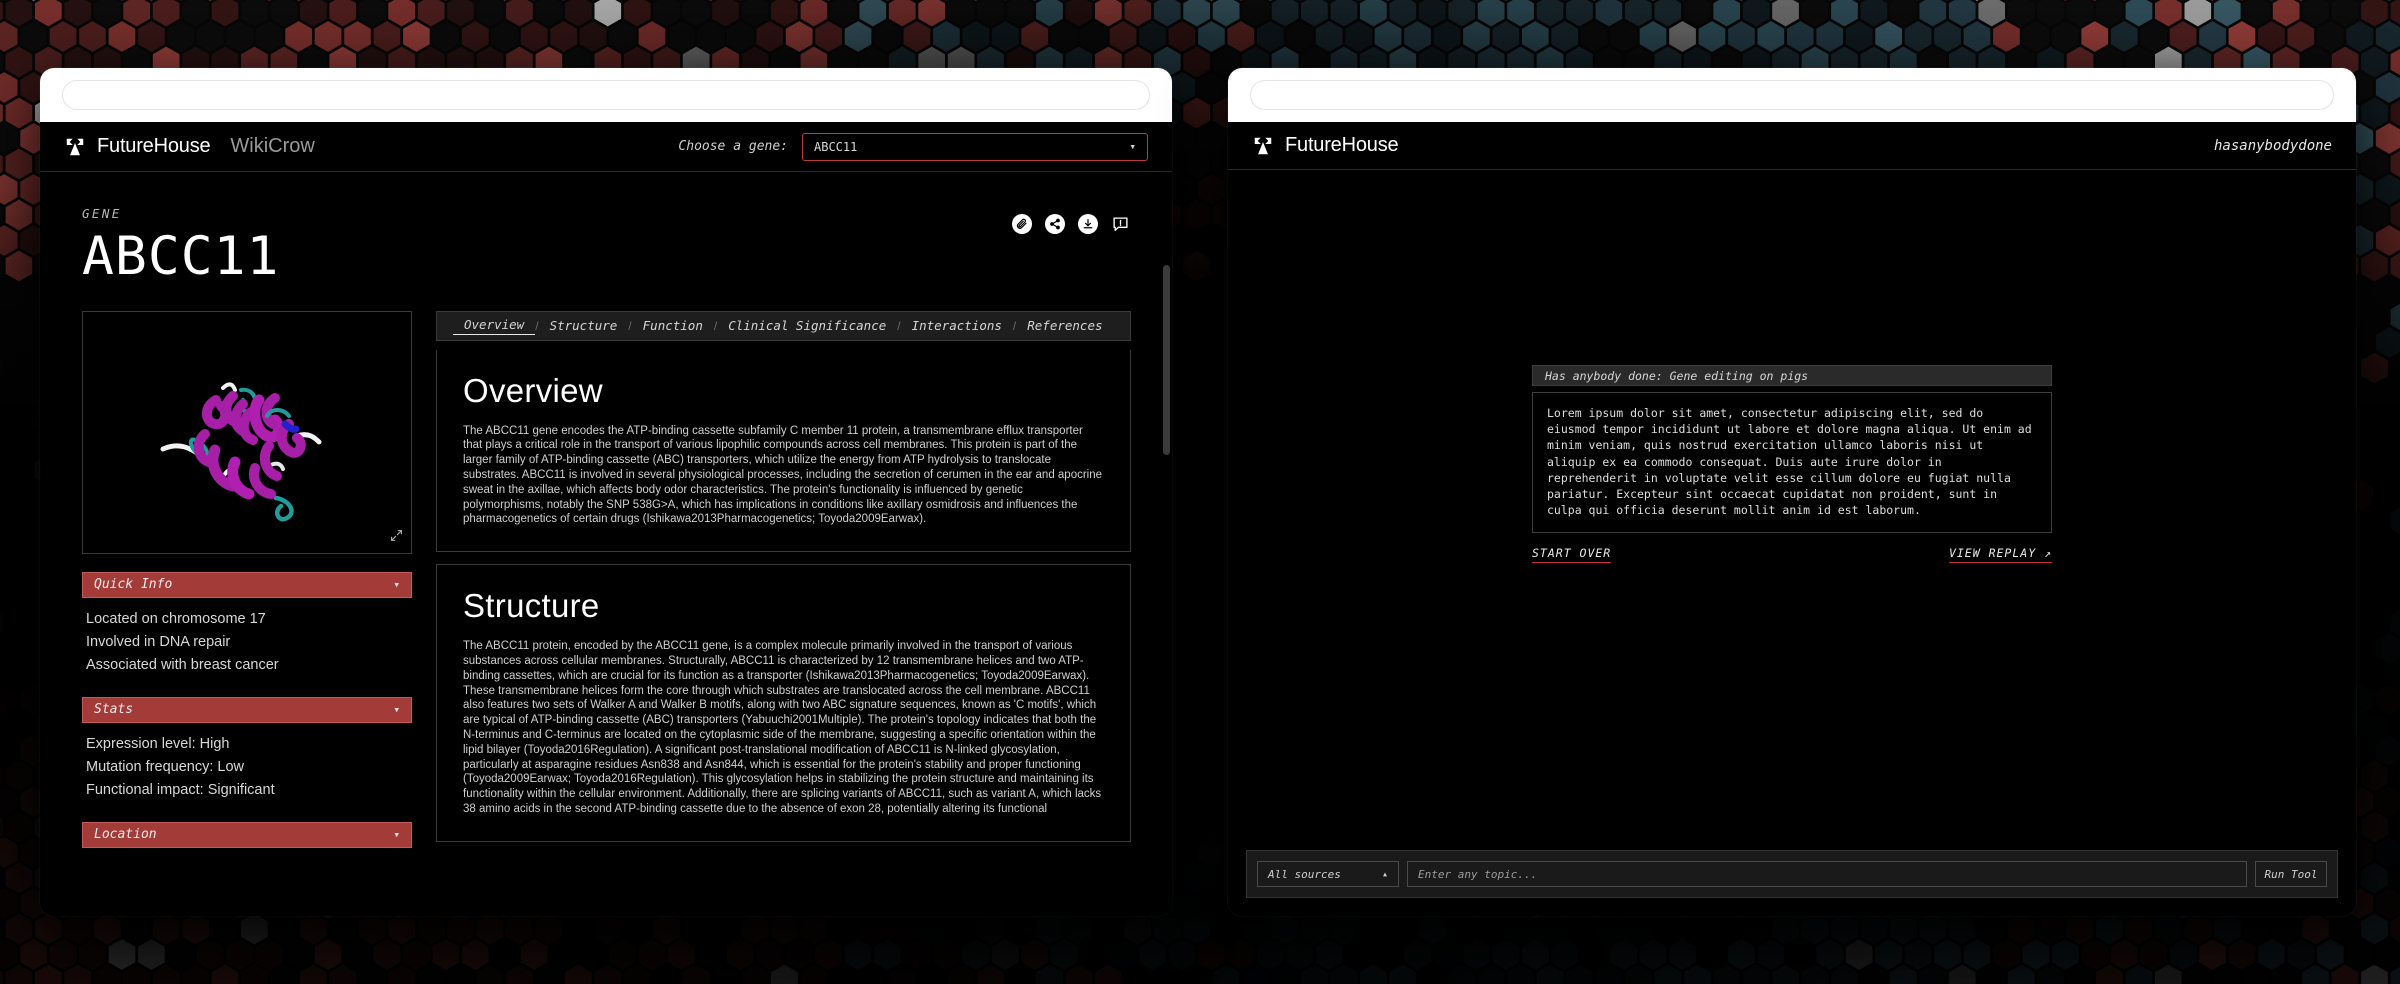 The width and height of the screenshot is (2400, 984). I want to click on panel-item: Expression level: High, so click(158, 743).